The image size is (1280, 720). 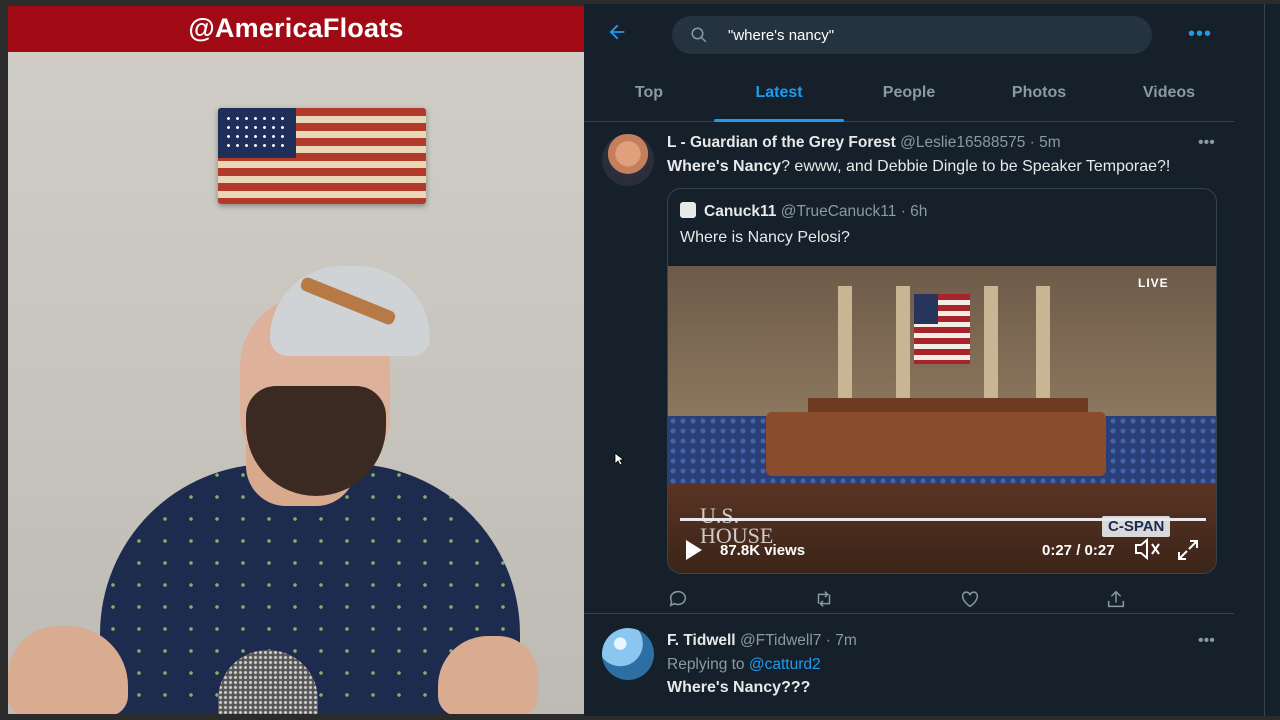 What do you see at coordinates (779, 94) in the screenshot?
I see `tab-latest: Latest` at bounding box center [779, 94].